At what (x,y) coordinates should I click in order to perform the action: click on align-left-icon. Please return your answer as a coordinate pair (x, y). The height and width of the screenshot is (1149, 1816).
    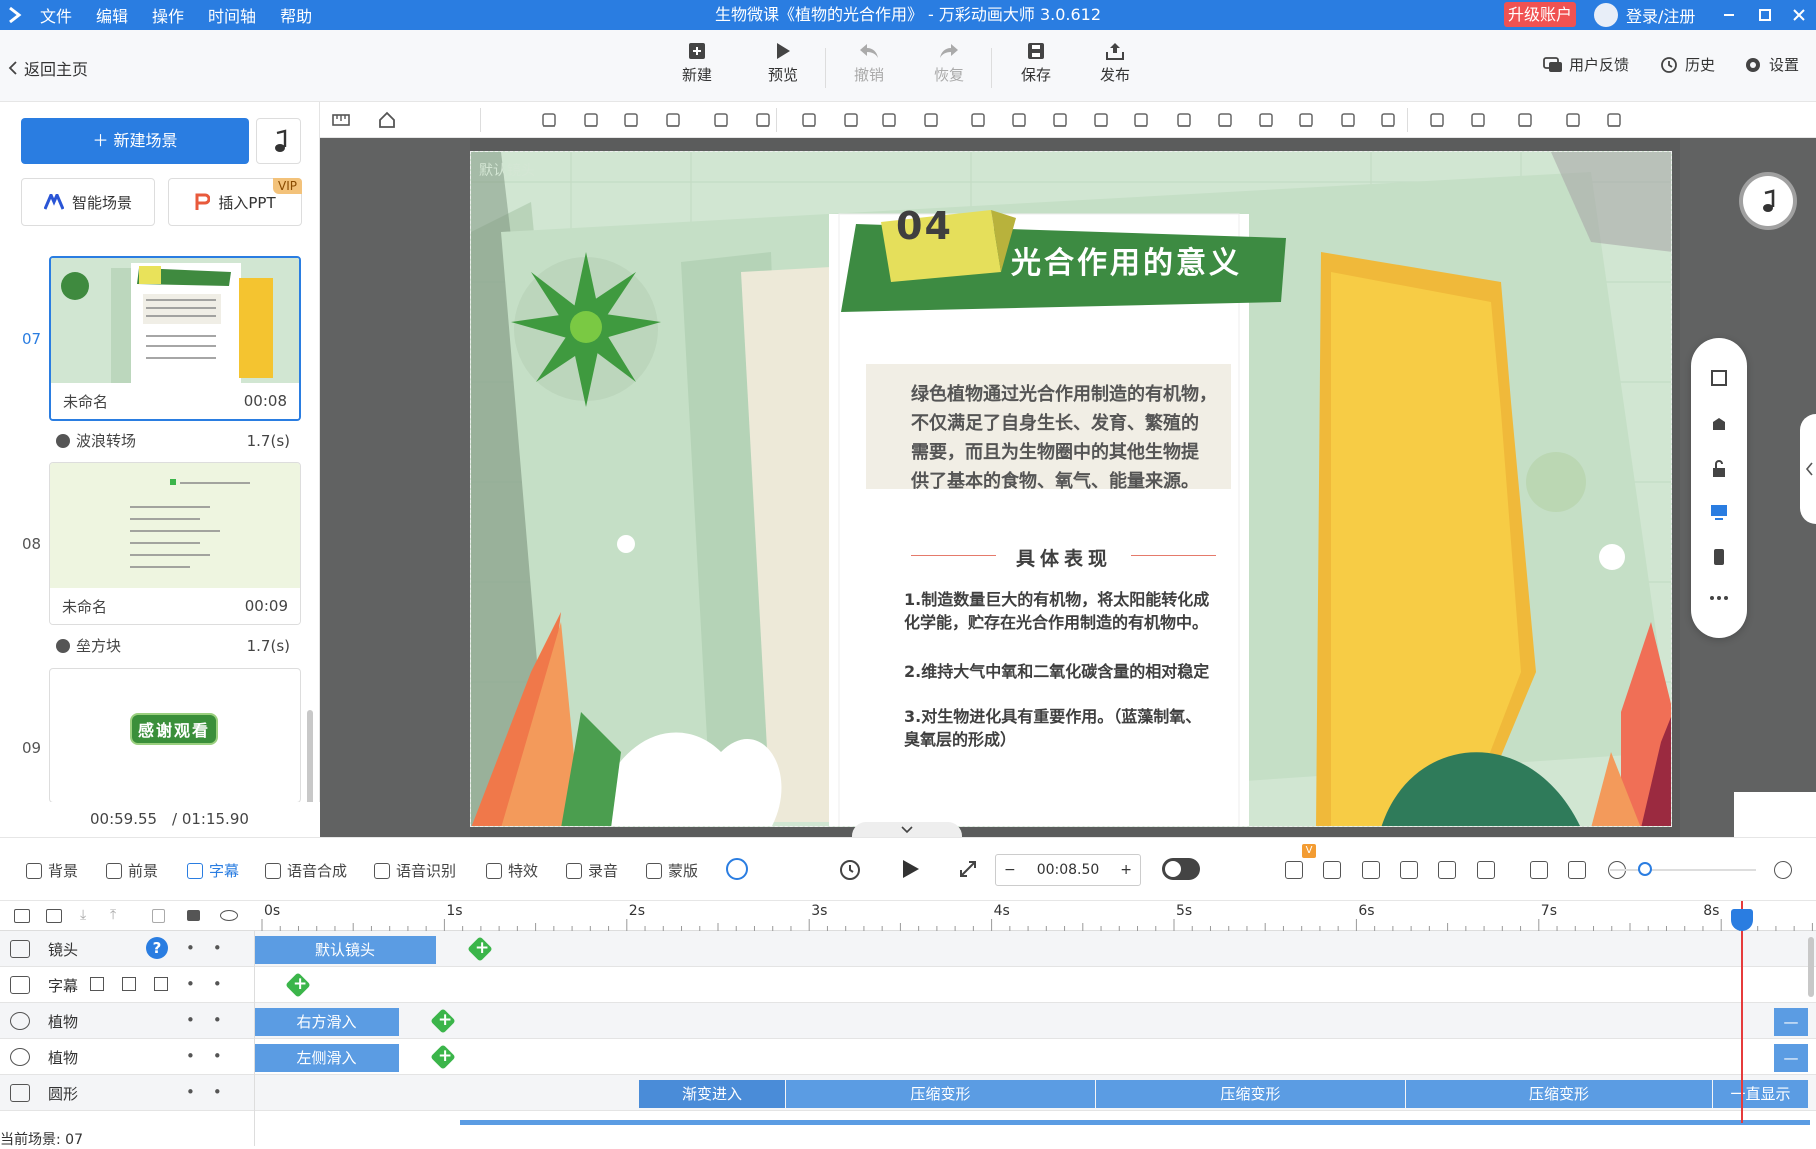
    Looking at the image, I should click on (1184, 120).